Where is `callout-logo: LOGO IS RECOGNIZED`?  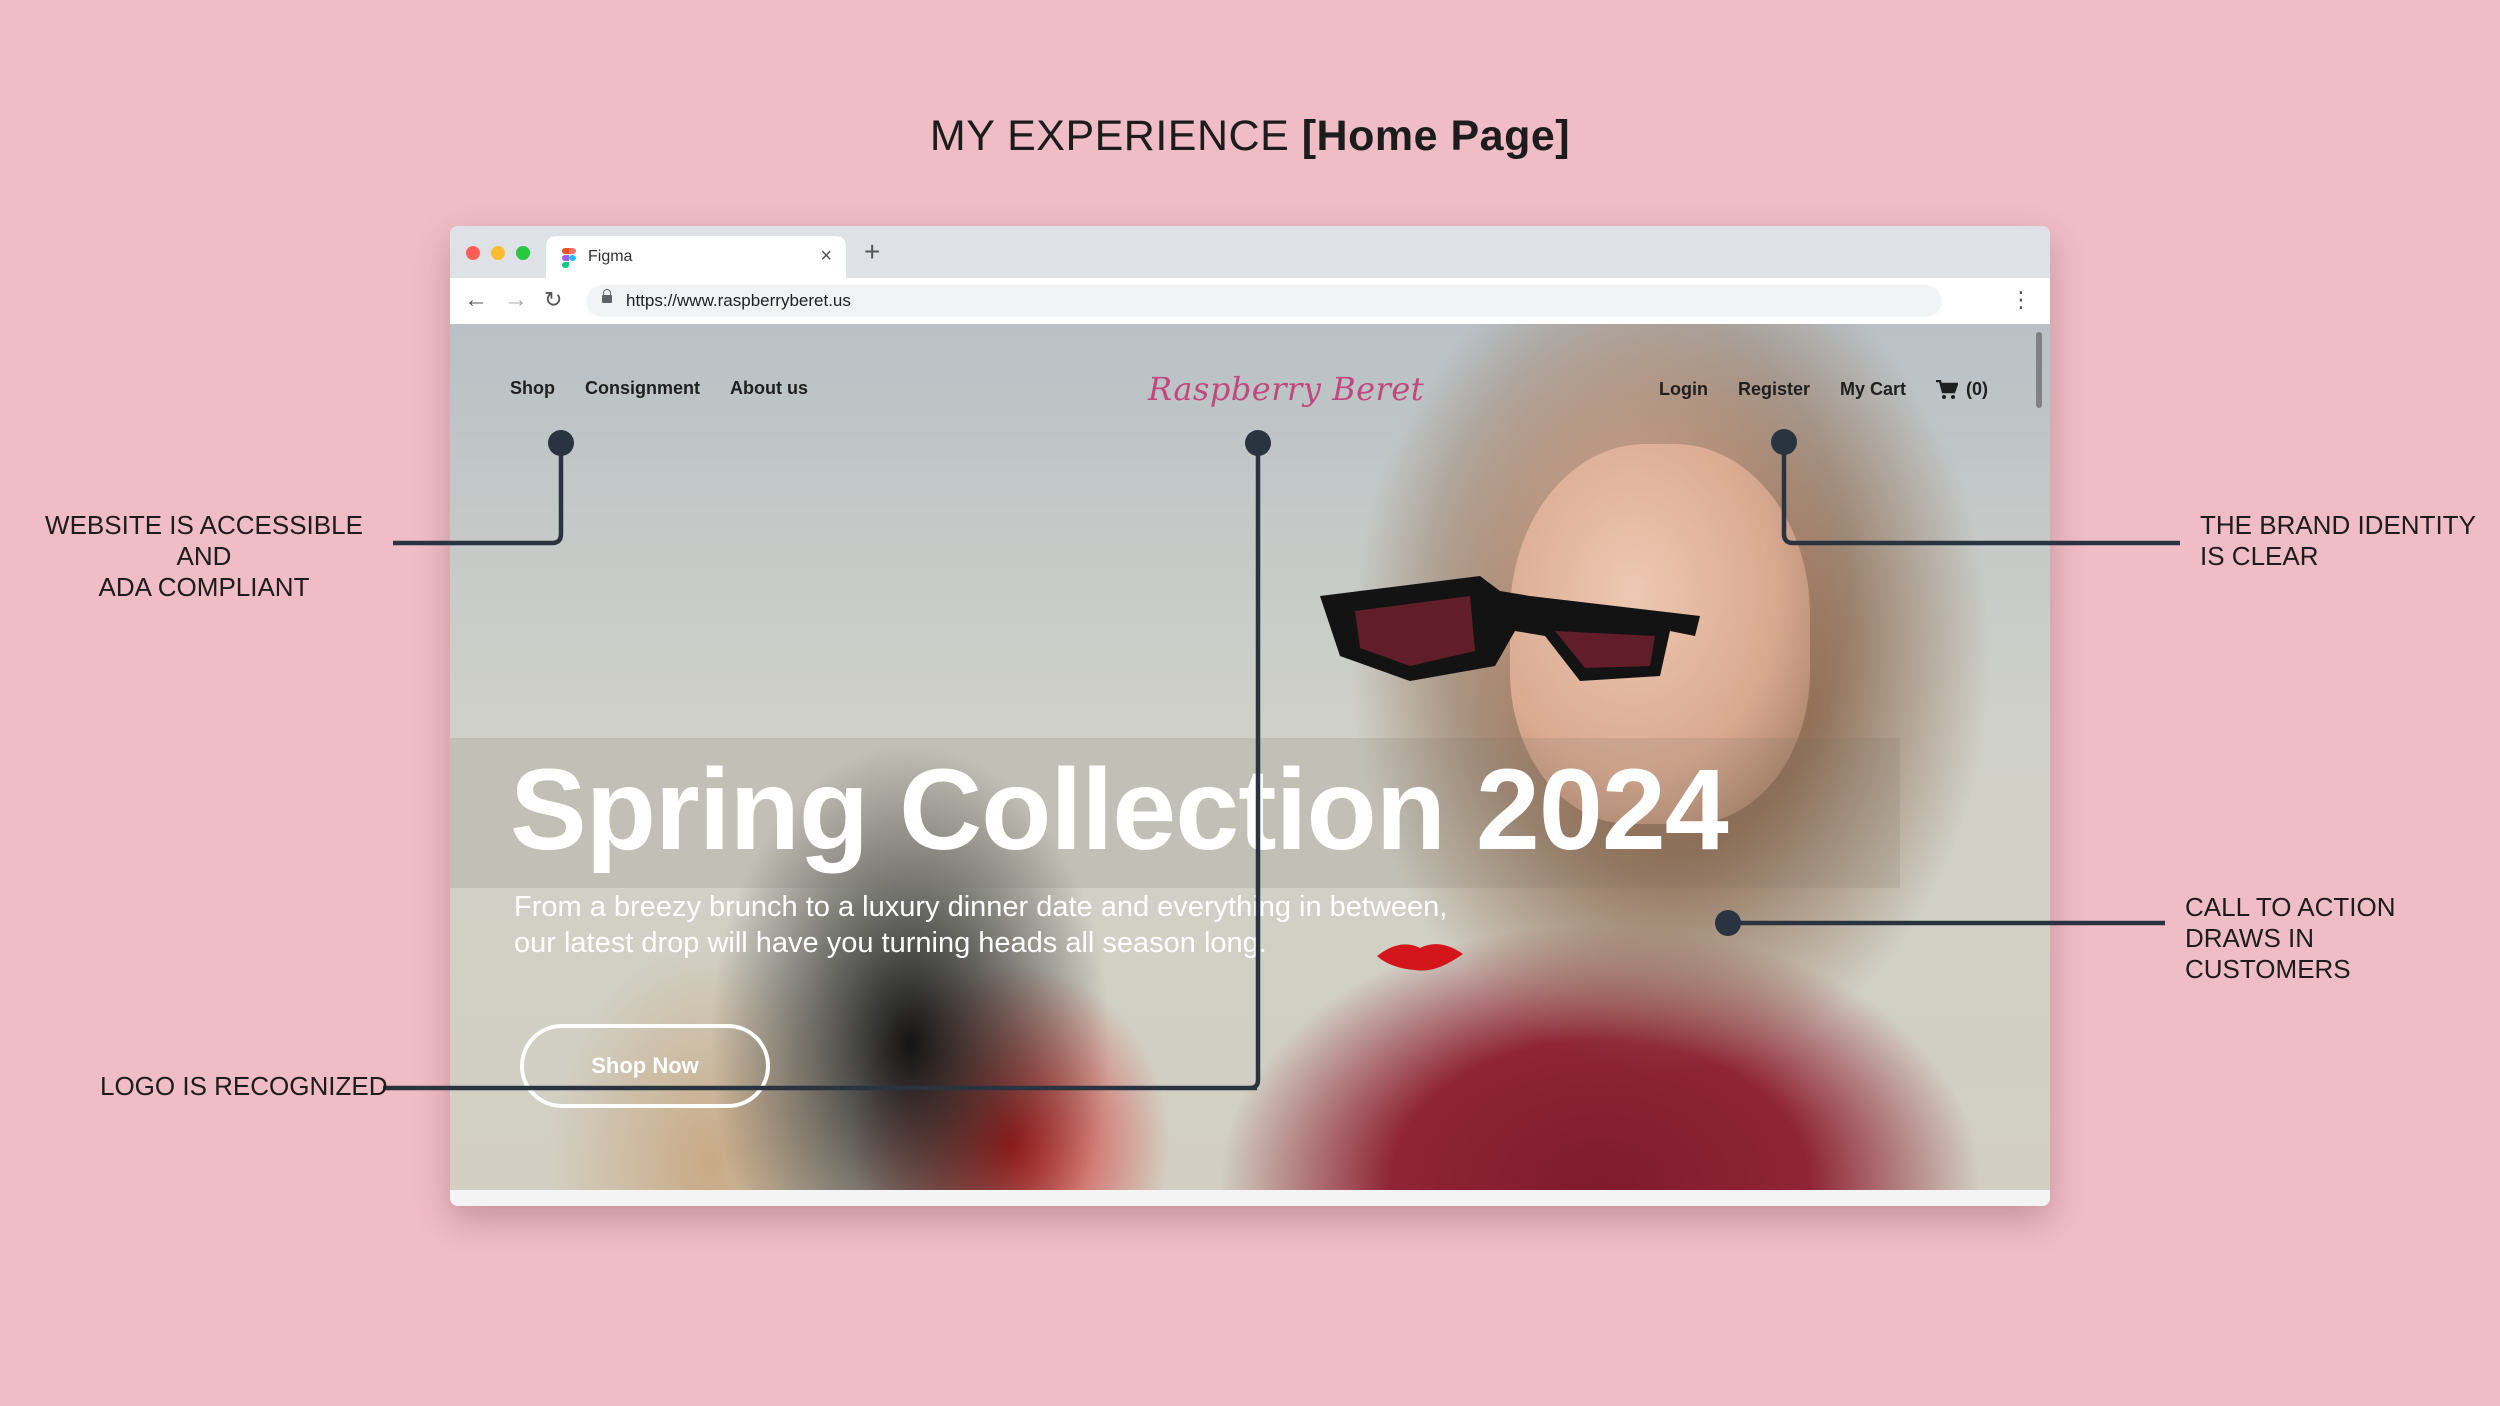
callout-logo: LOGO IS RECOGNIZED is located at coordinates (250, 1086).